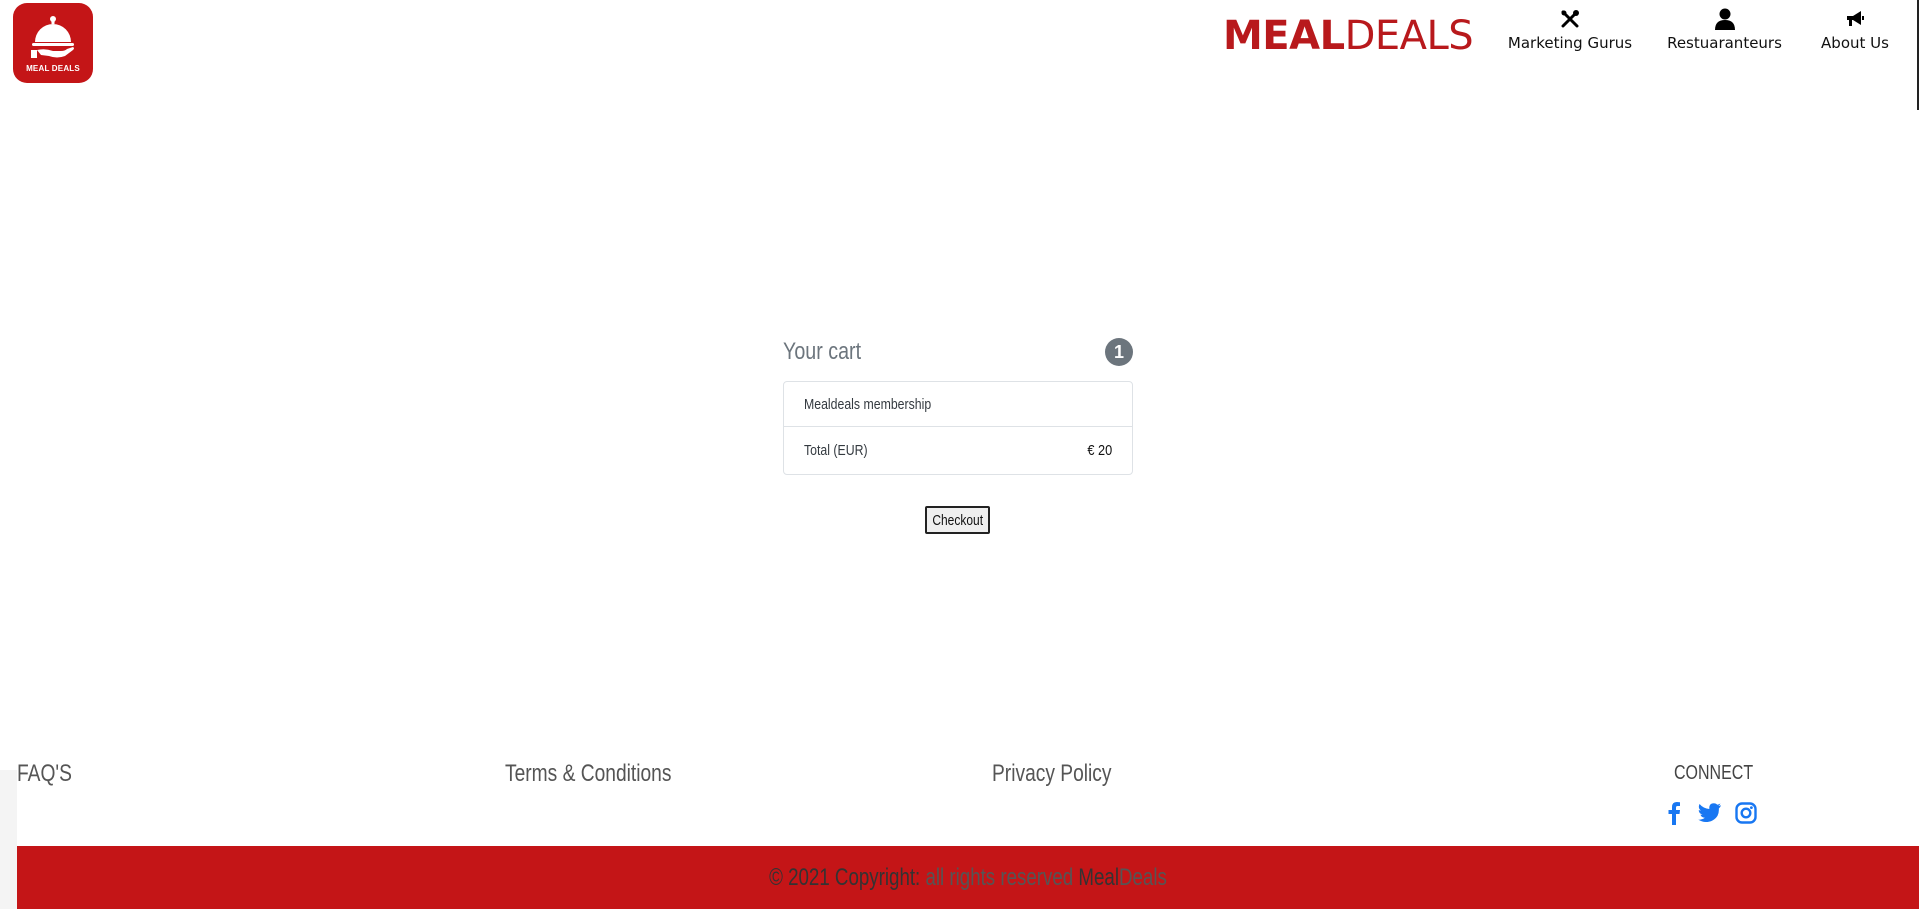 This screenshot has width=1919, height=909. Describe the element at coordinates (1570, 43) in the screenshot. I see `nav-label: Marketing Gurus` at that location.